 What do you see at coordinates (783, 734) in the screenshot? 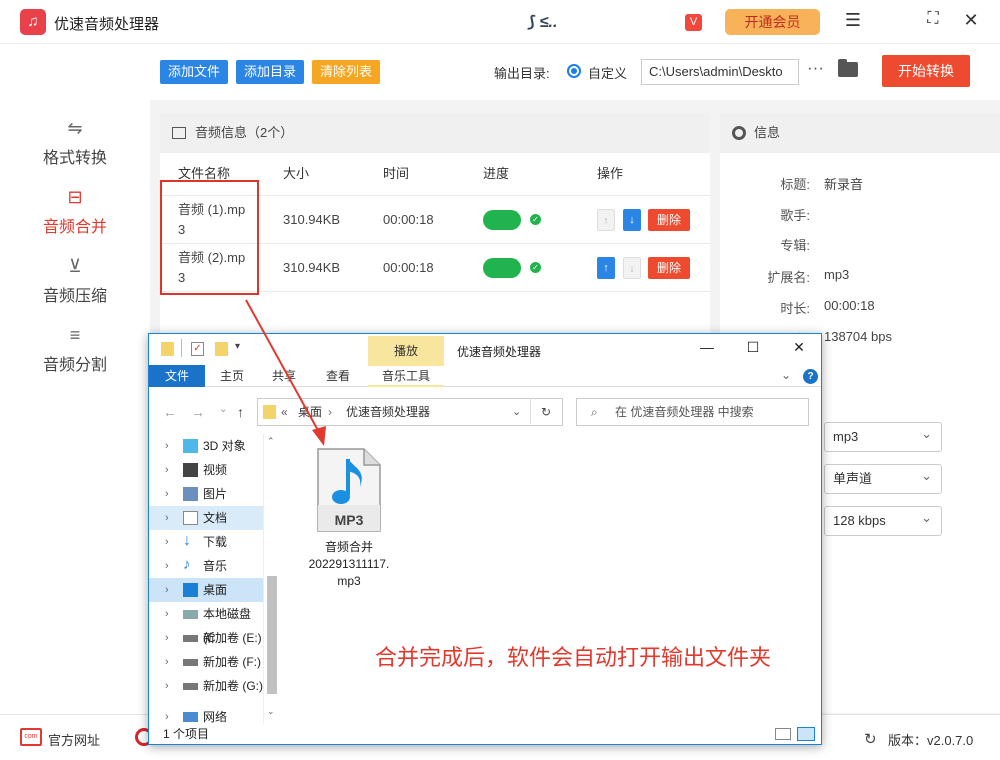
I see `details-view-icon` at bounding box center [783, 734].